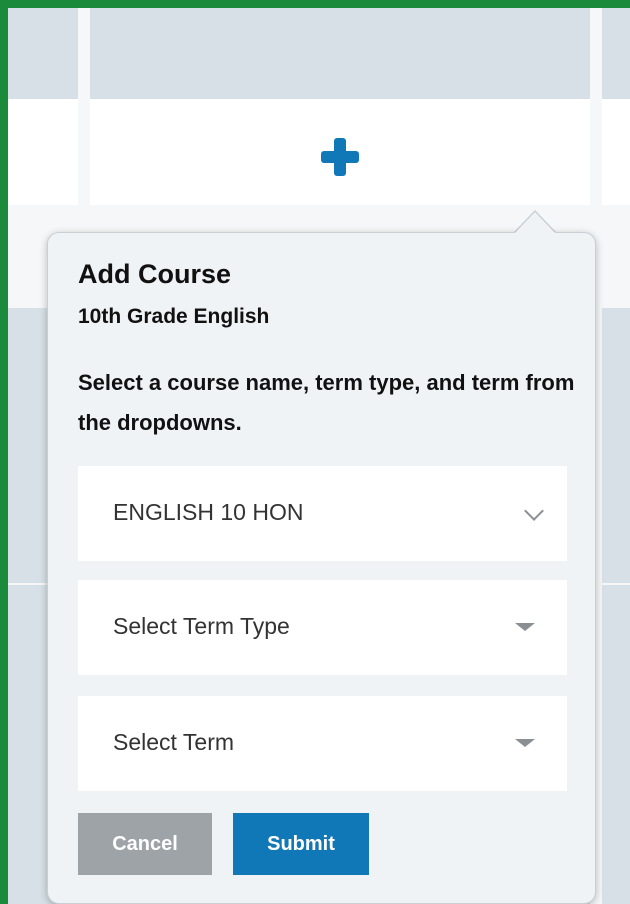 This screenshot has width=630, height=904. What do you see at coordinates (145, 844) in the screenshot?
I see `cancel-button: Cancel` at bounding box center [145, 844].